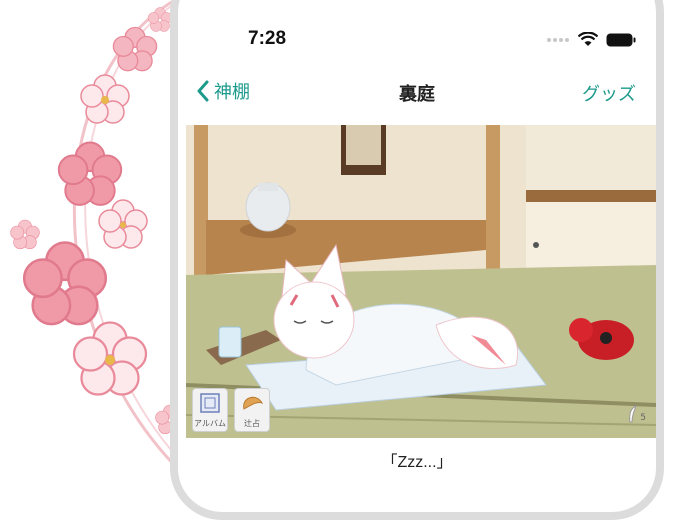 The image size is (690, 520). I want to click on feather-count: 5, so click(643, 418).